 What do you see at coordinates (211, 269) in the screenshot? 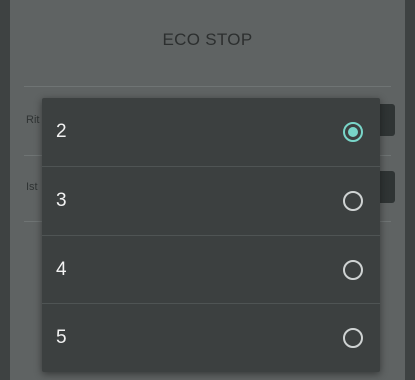
I see `option-4: 4` at bounding box center [211, 269].